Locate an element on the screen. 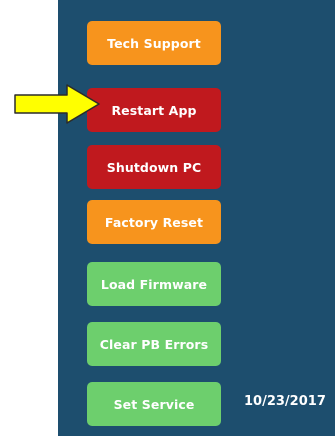  service-date: 10/23/2017 is located at coordinates (285, 401).